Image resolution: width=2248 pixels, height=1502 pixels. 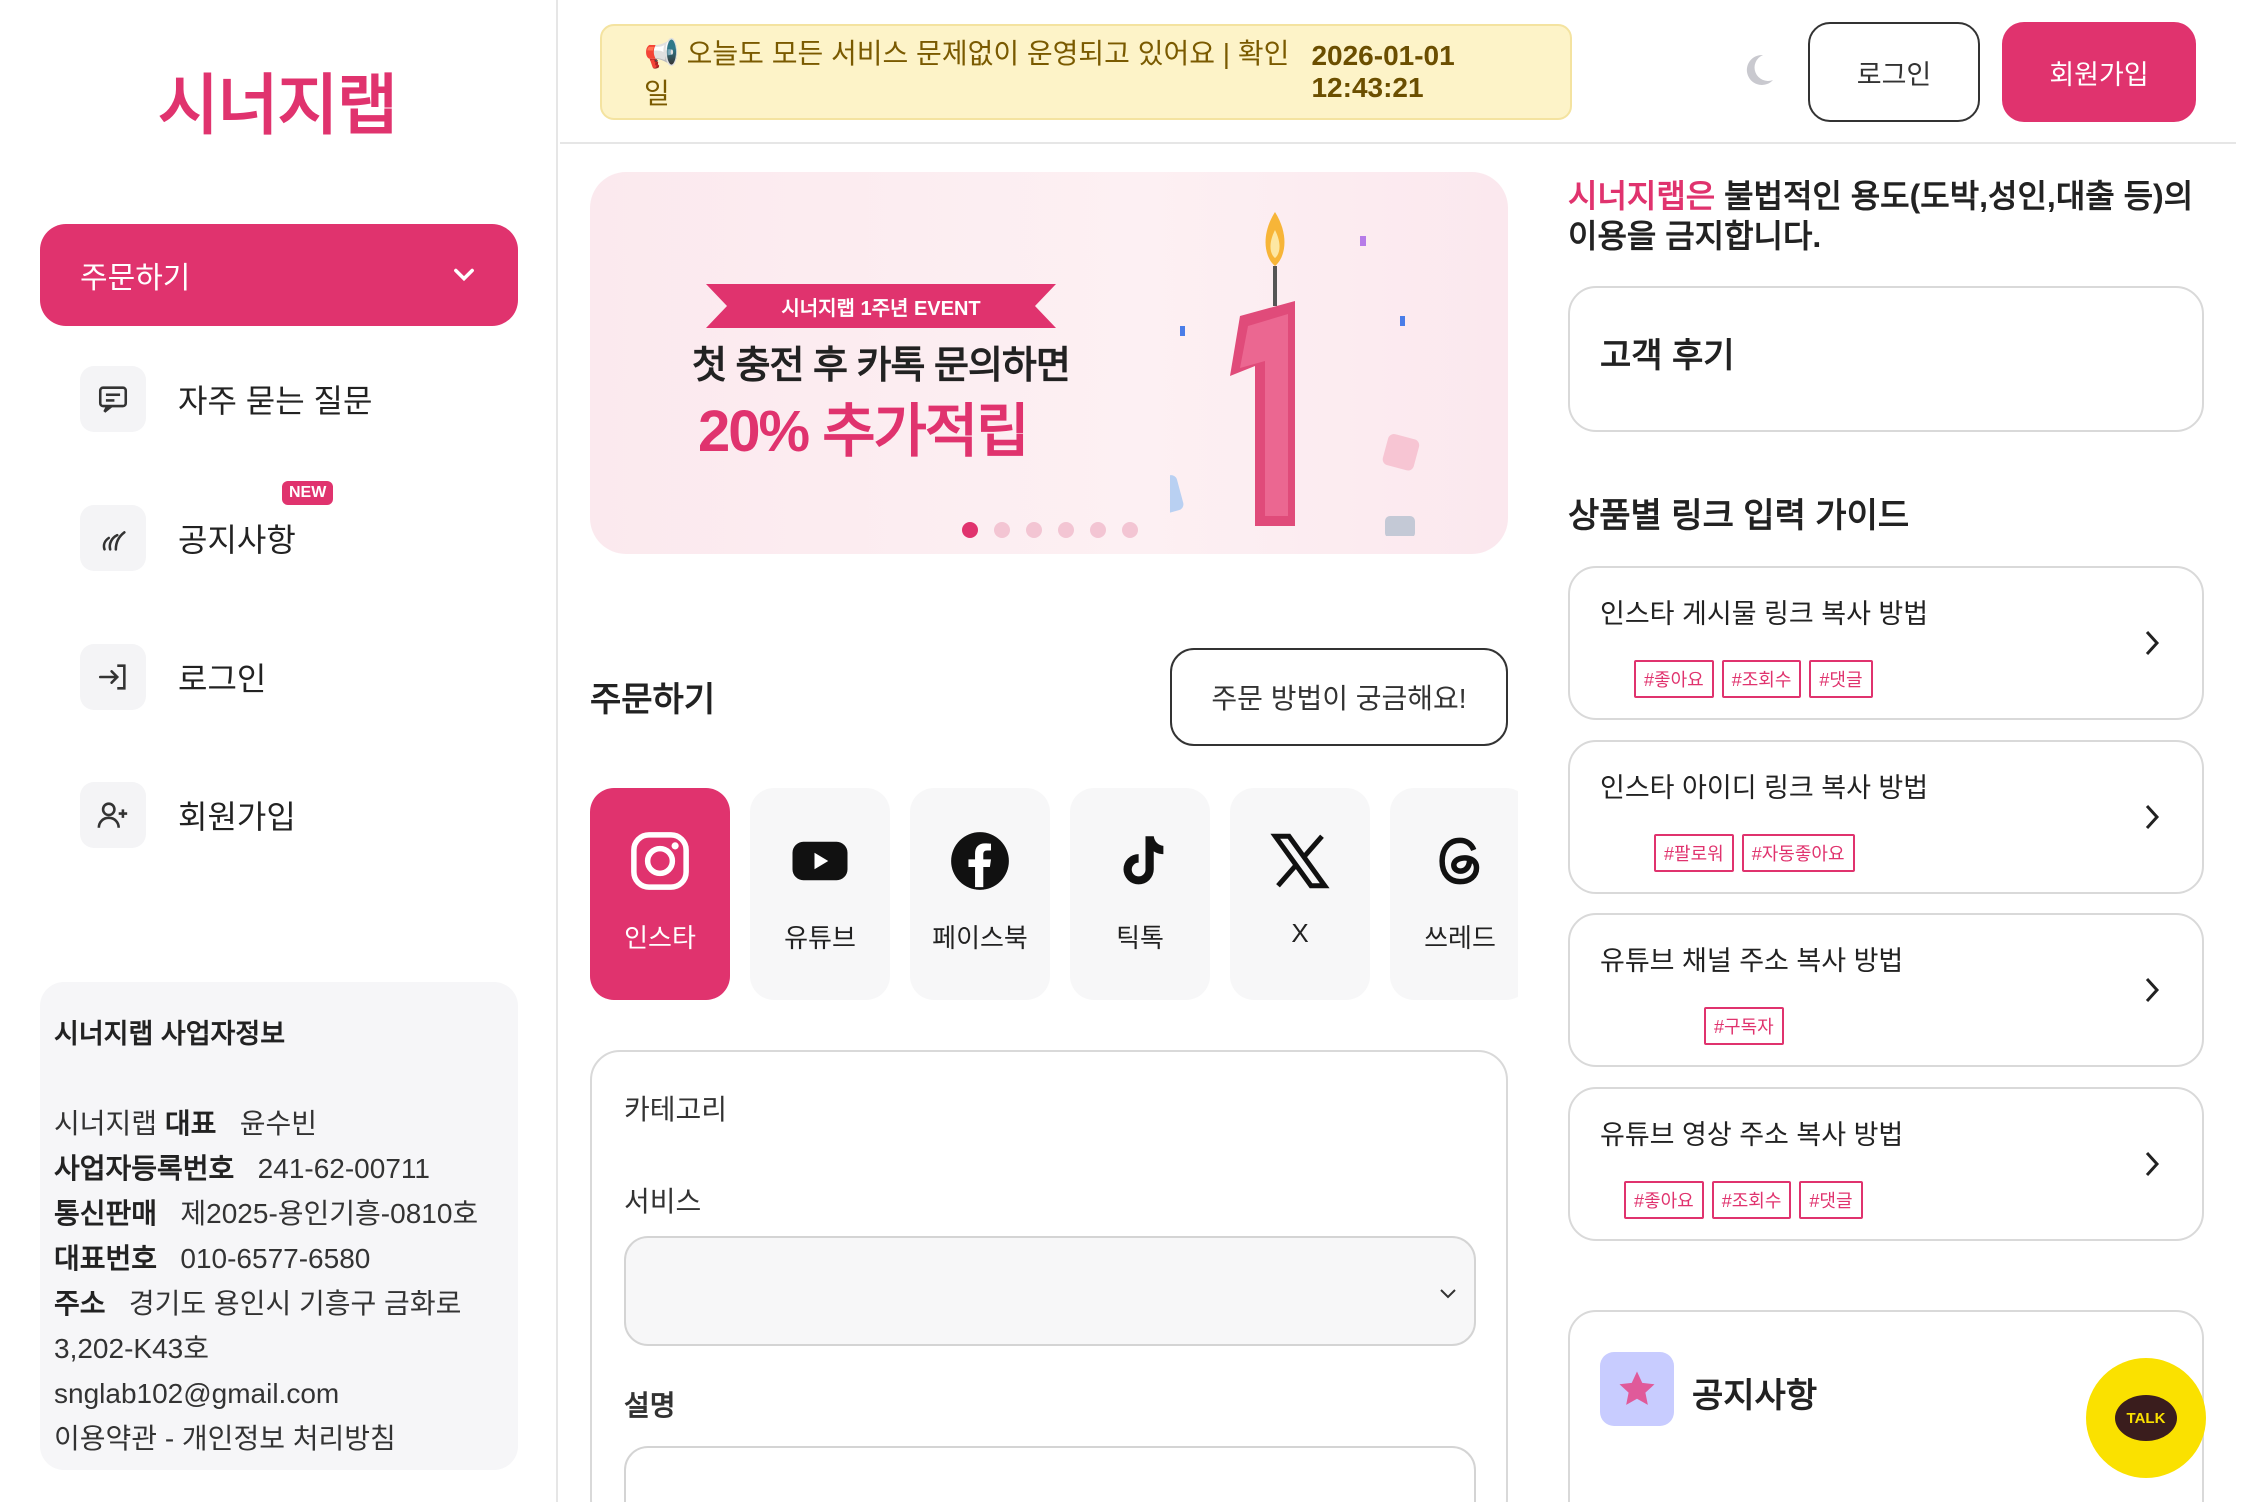 I want to click on platform-tiktok: 틱톡, so click(x=1140, y=894).